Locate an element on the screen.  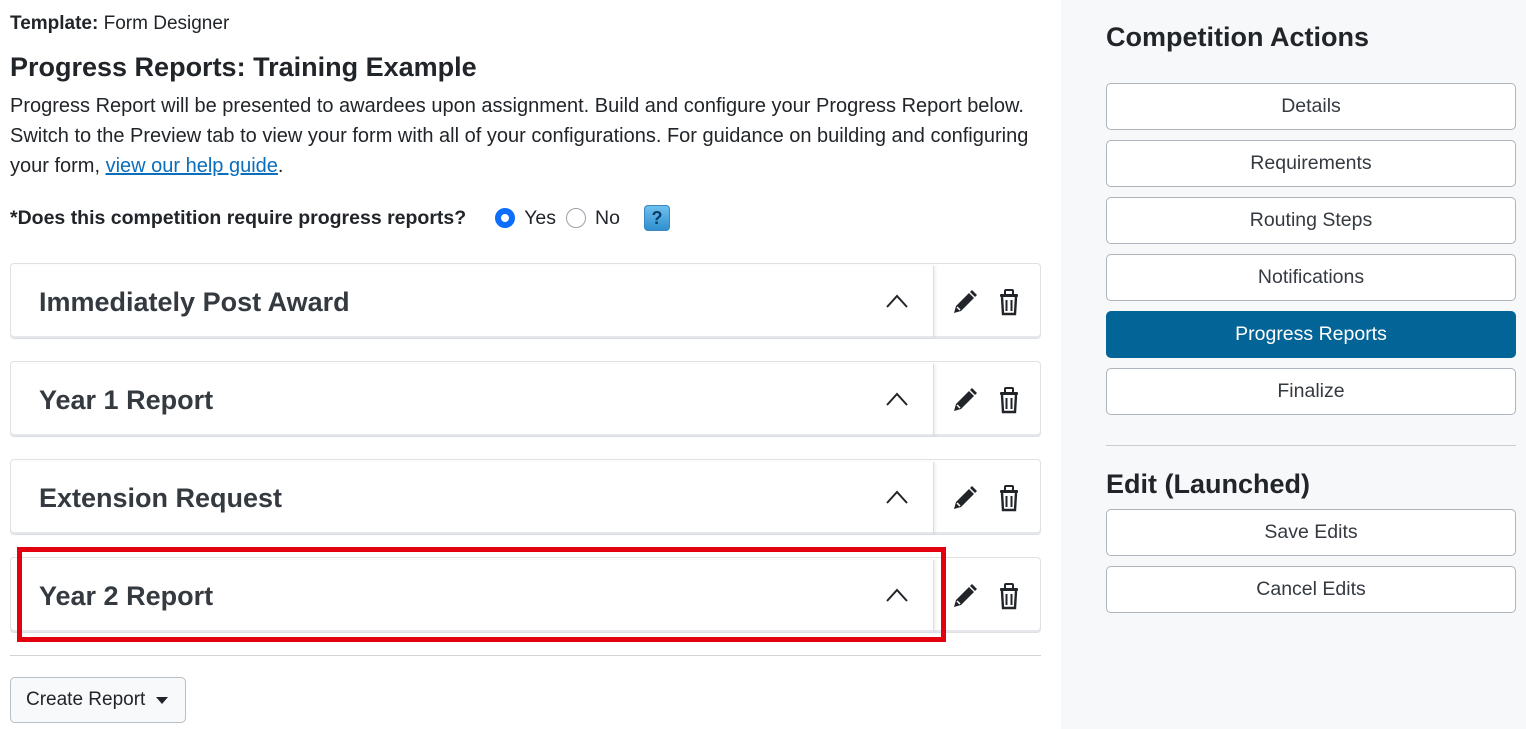
sidebar-action-finalize: Finalize is located at coordinates (1311, 391).